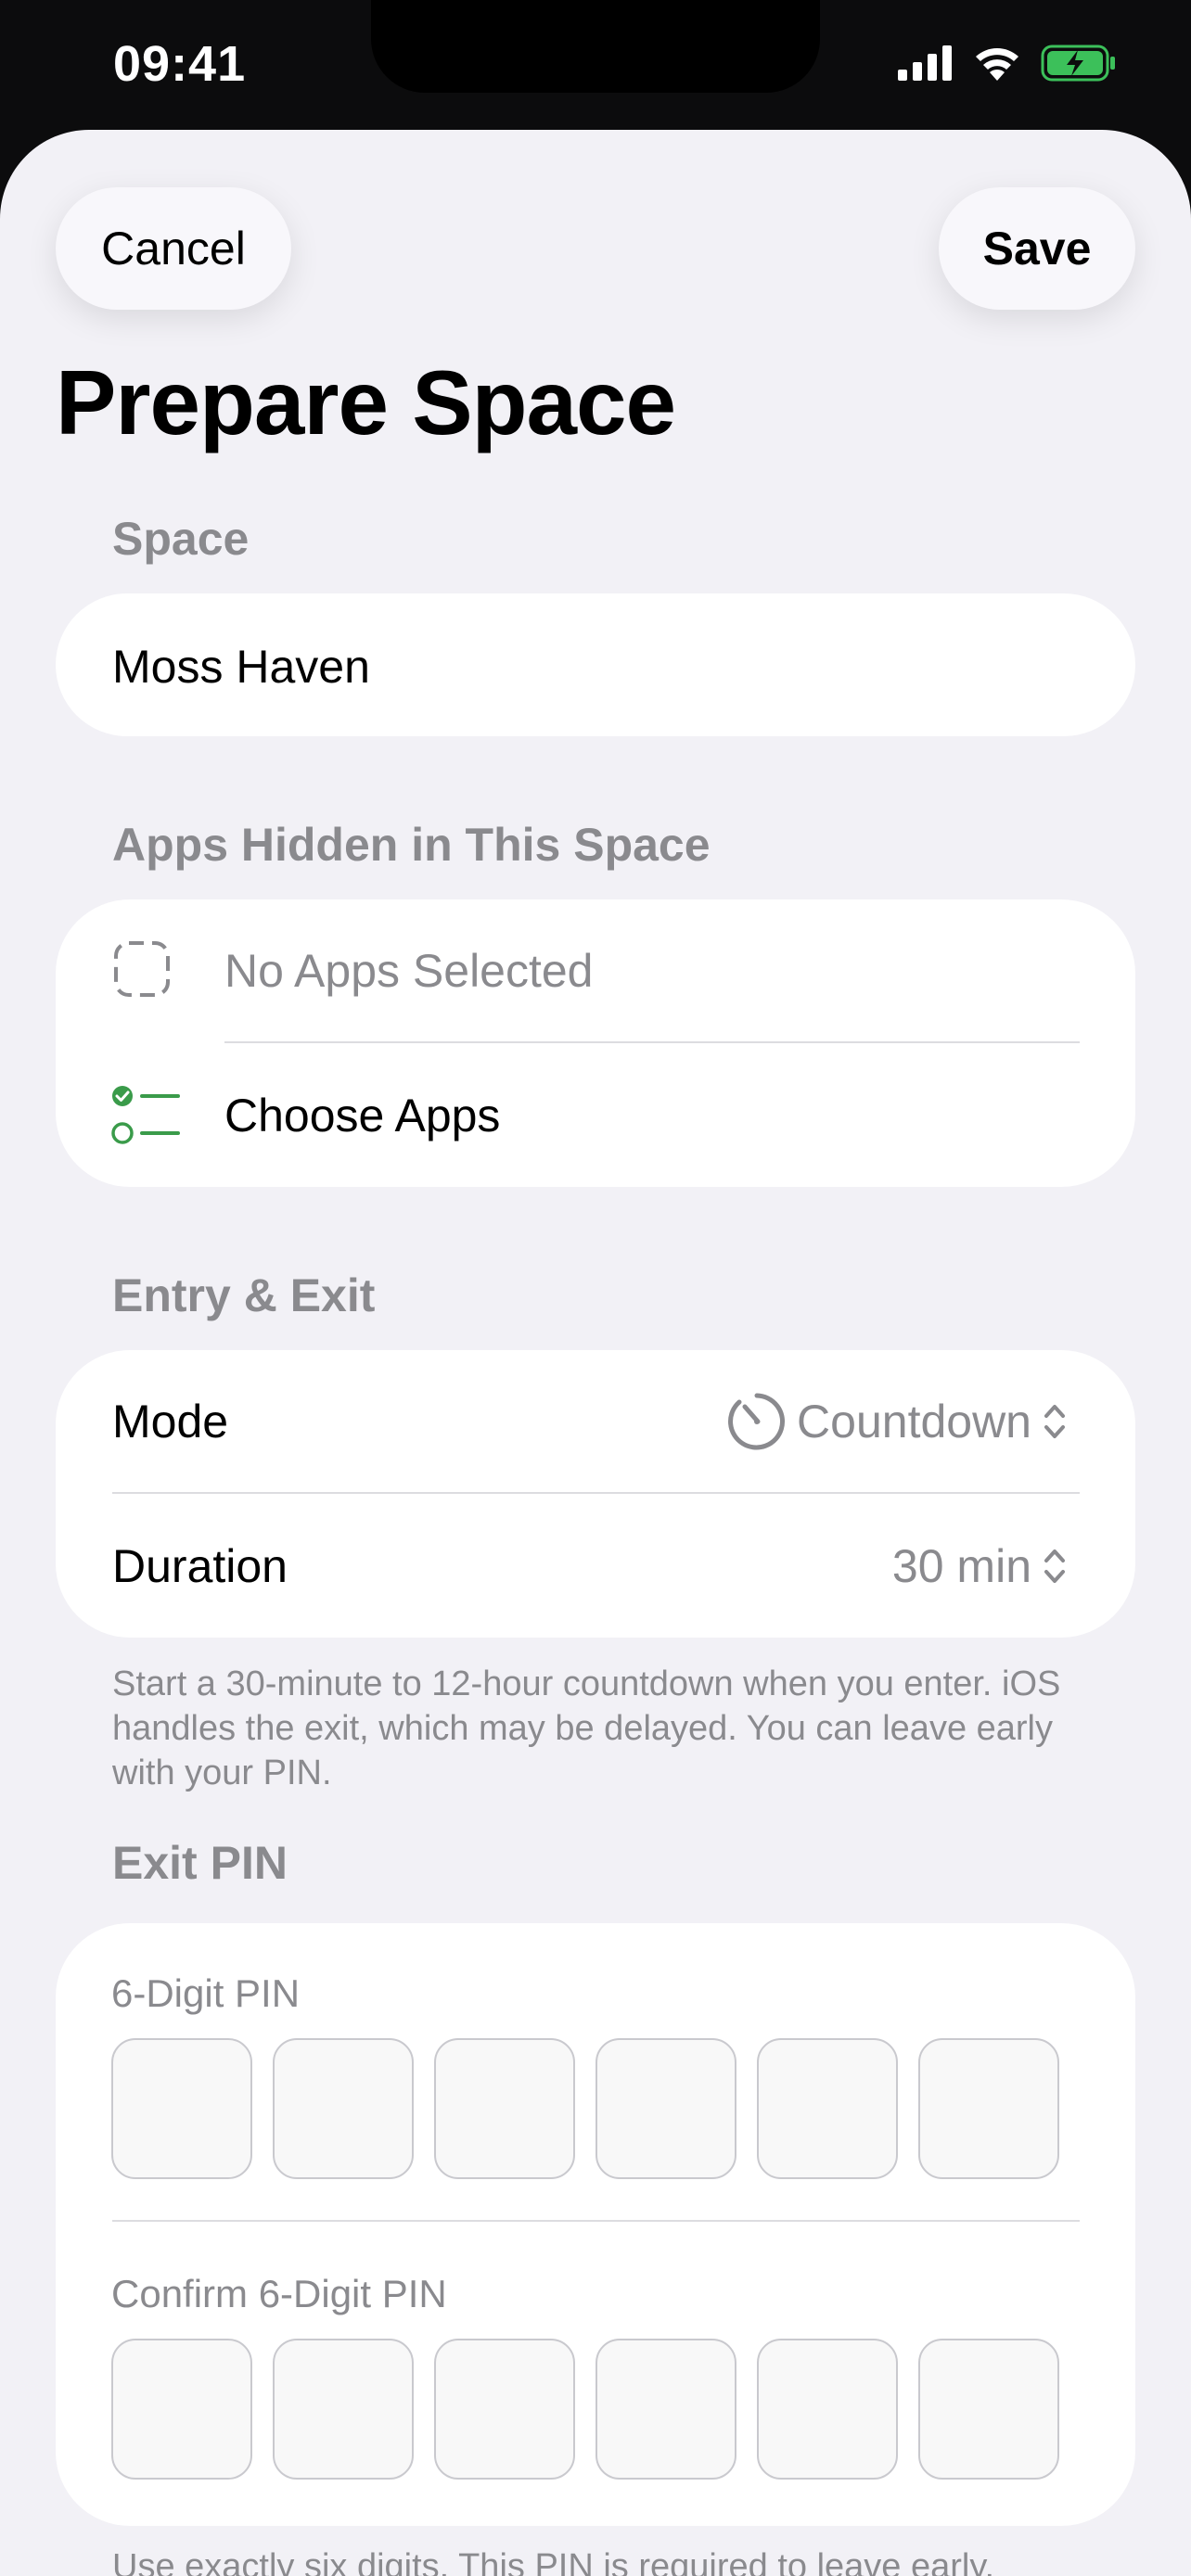  I want to click on status-icons, so click(1007, 64).